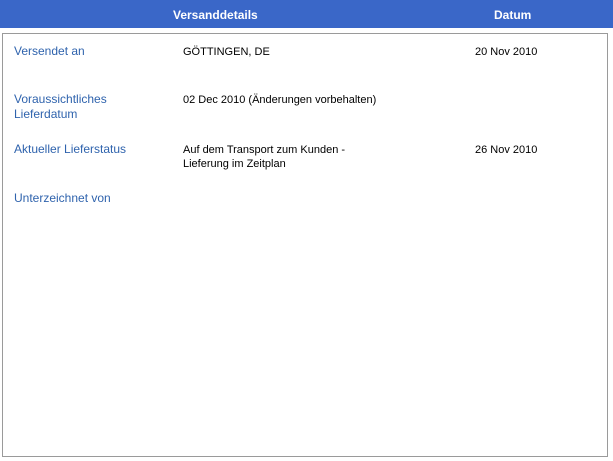 This screenshot has width=613, height=461. What do you see at coordinates (506, 52) in the screenshot?
I see `shipped-to-date: 20 Nov 2010` at bounding box center [506, 52].